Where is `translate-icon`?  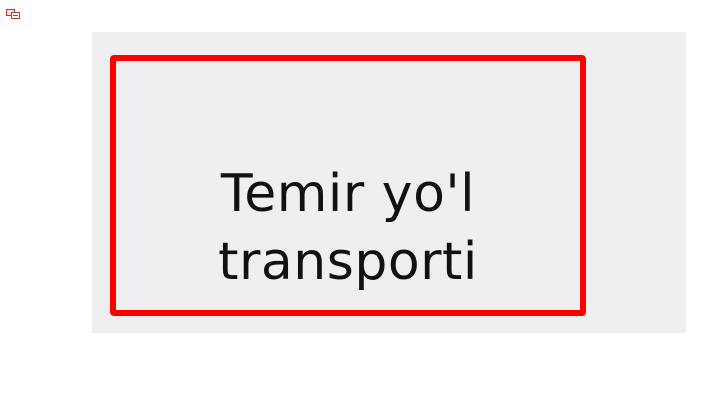 translate-icon is located at coordinates (13, 11).